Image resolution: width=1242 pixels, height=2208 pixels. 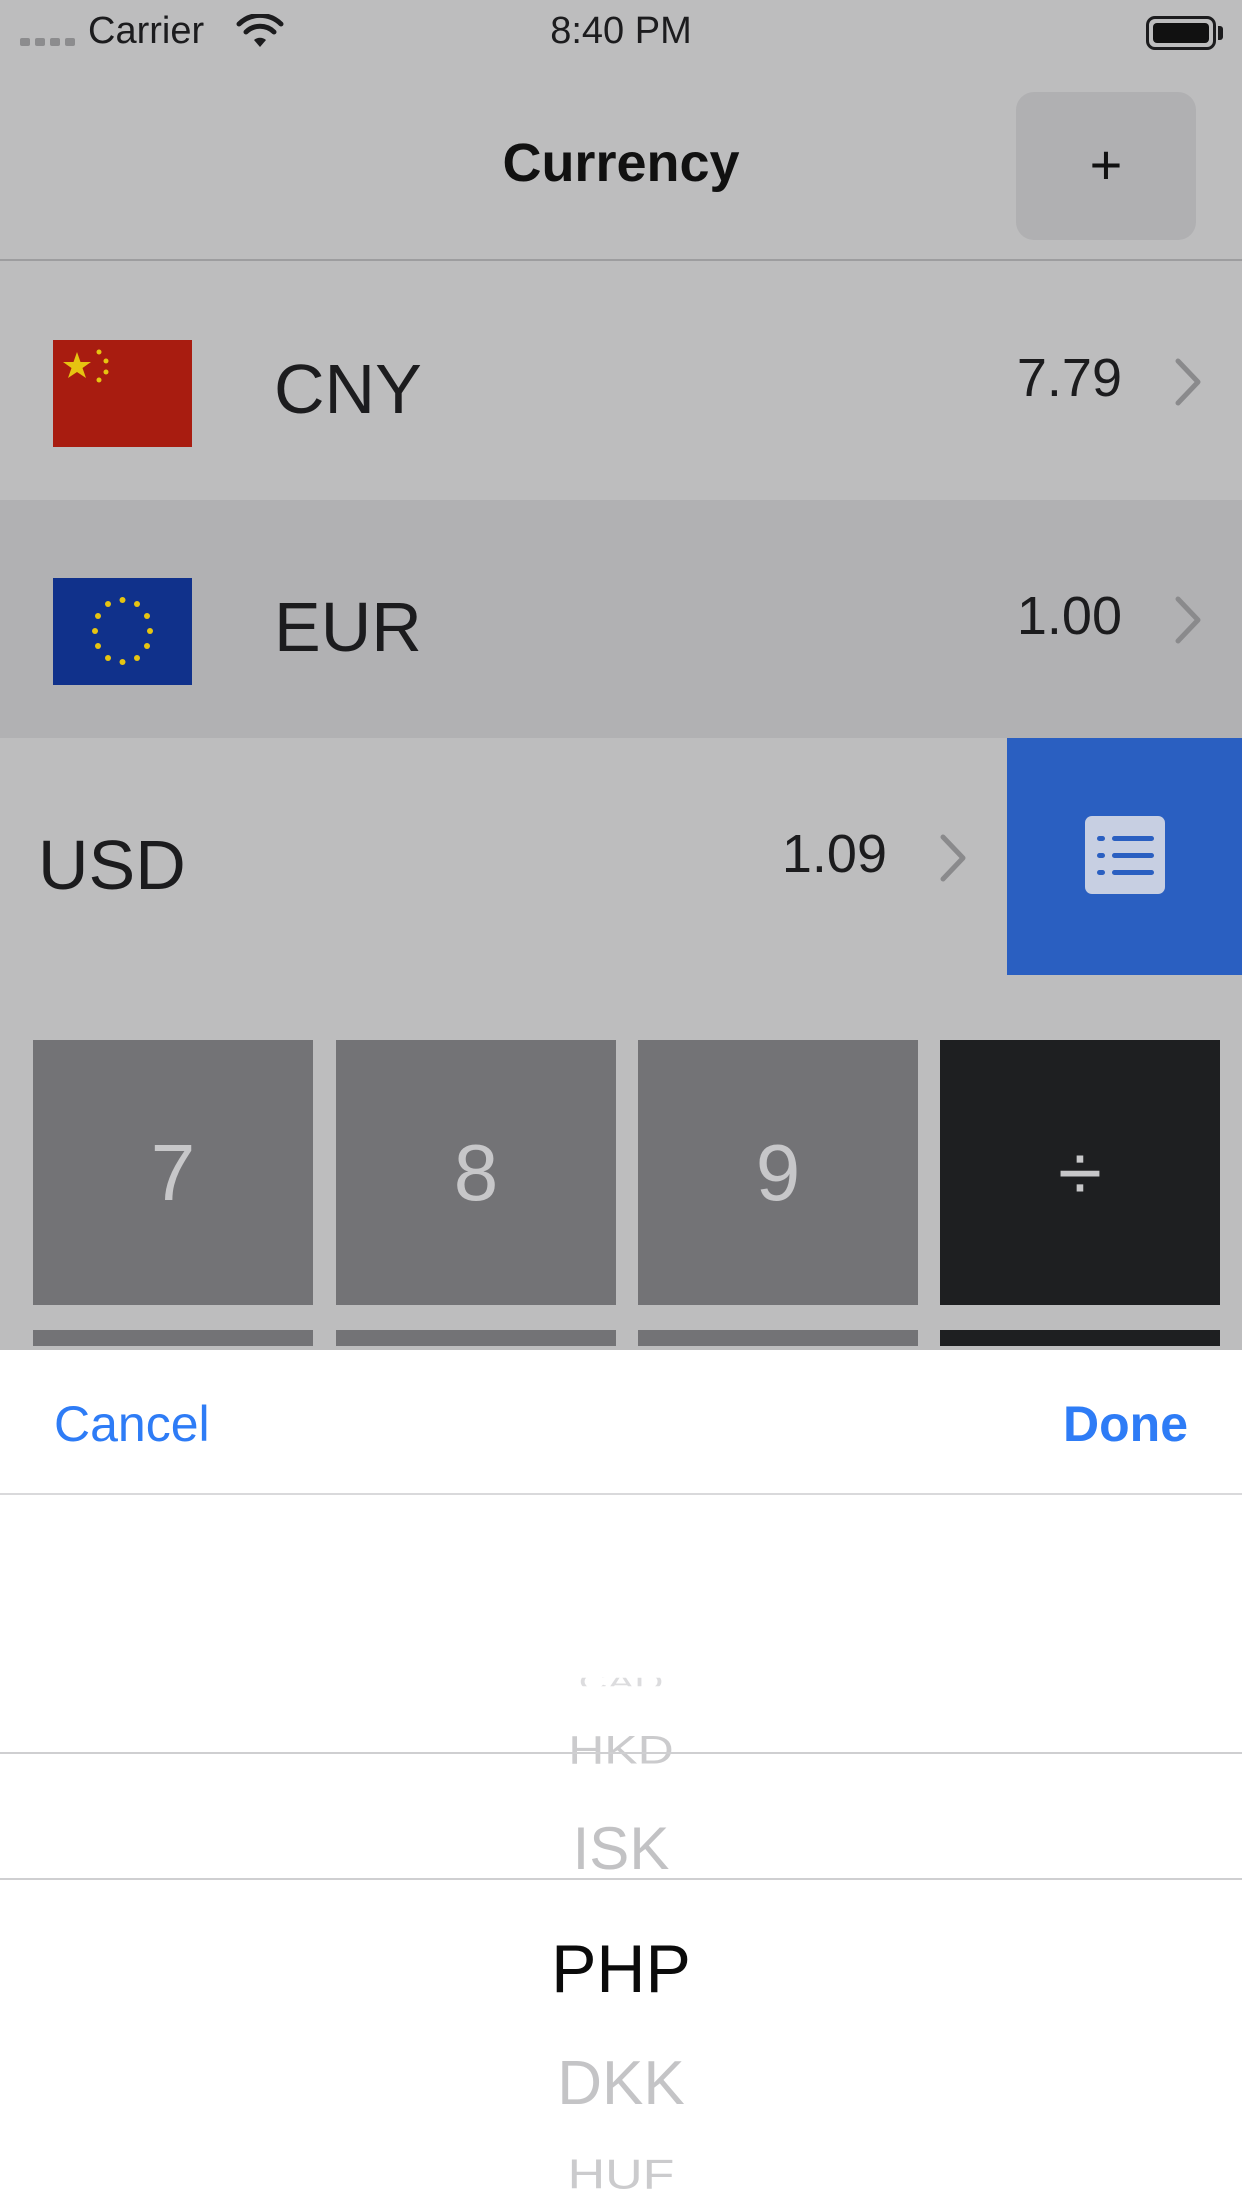 What do you see at coordinates (112, 865) in the screenshot?
I see `currency-code: USD` at bounding box center [112, 865].